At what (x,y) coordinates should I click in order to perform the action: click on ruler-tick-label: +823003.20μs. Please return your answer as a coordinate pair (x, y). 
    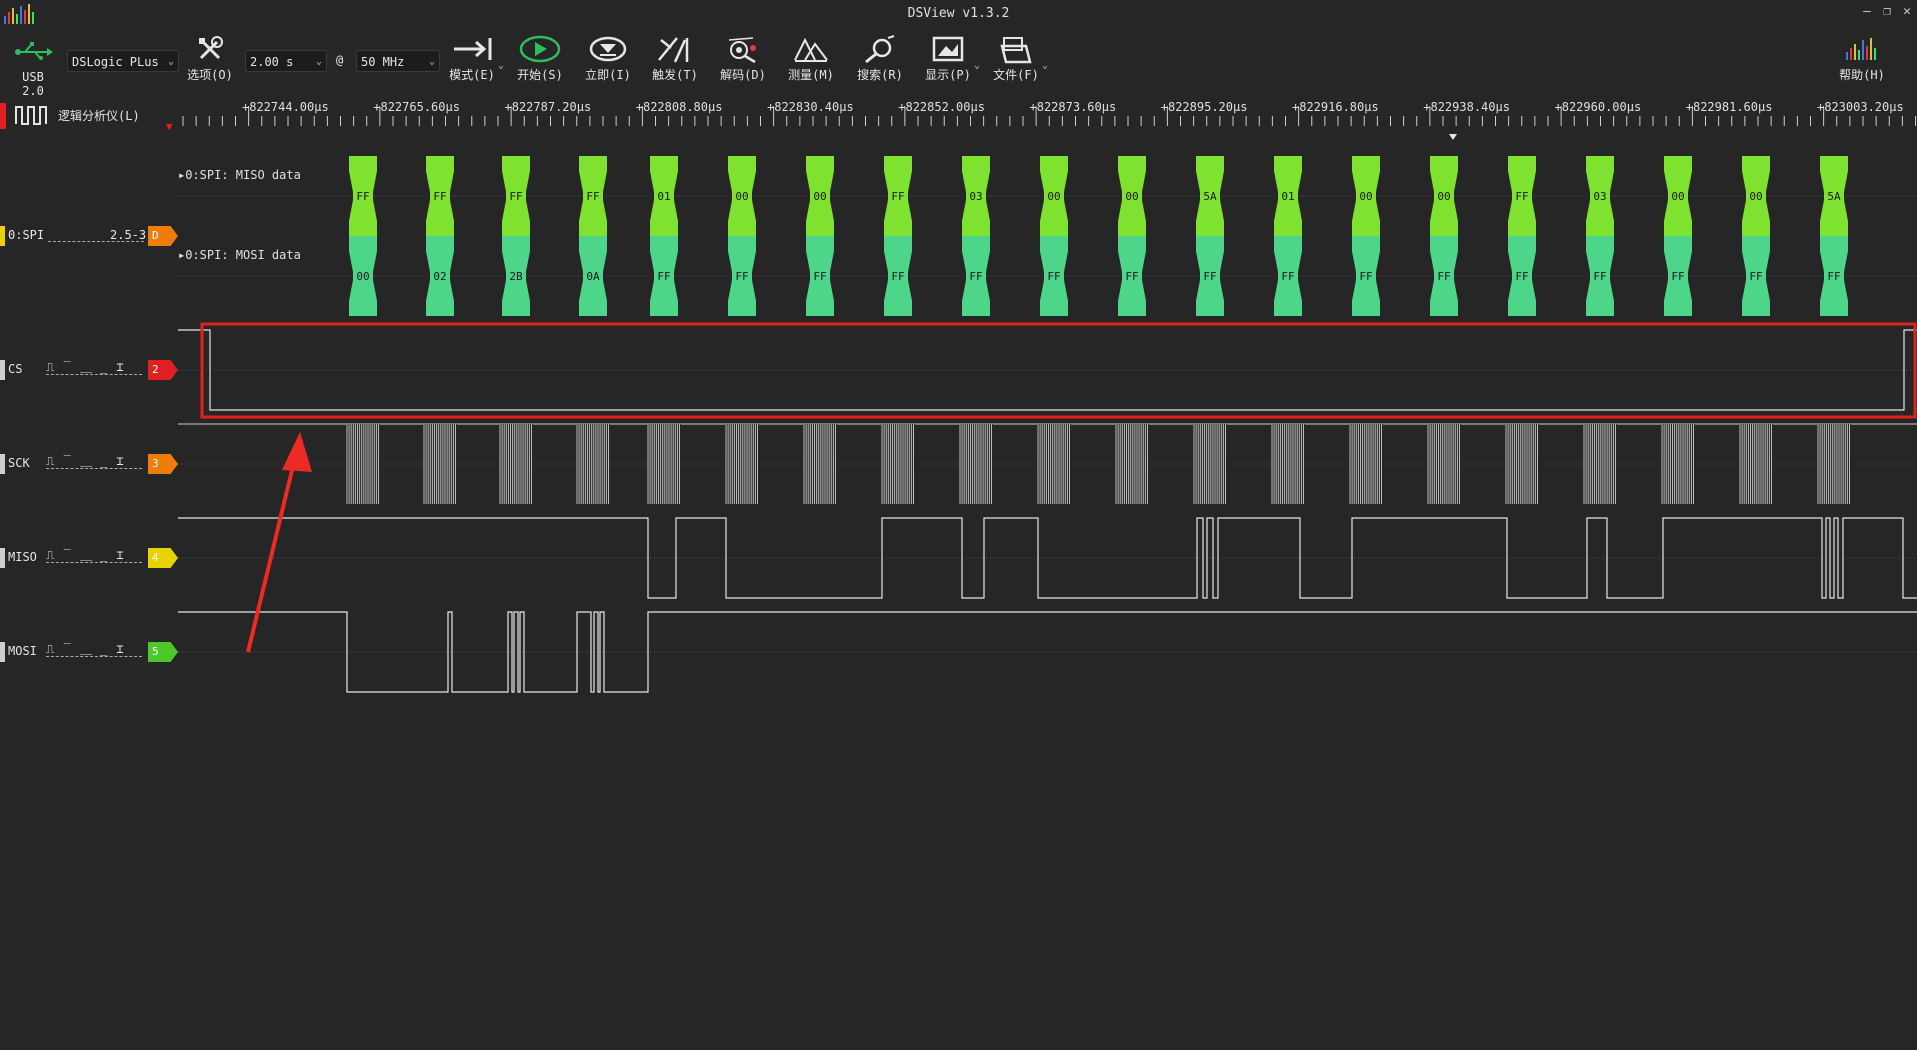
    Looking at the image, I should click on (1860, 107).